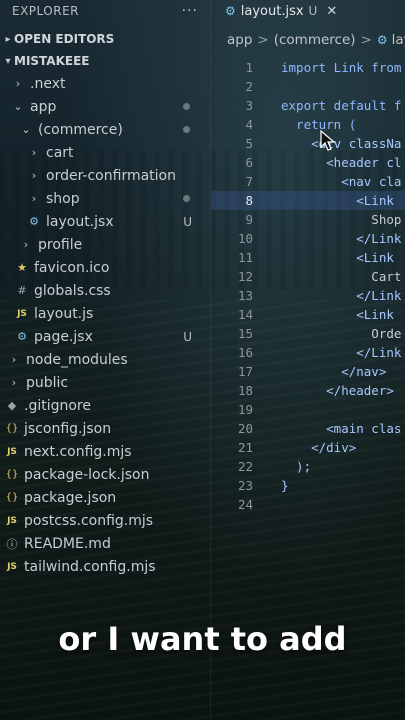 The image size is (405, 720). Describe the element at coordinates (105, 244) in the screenshot. I see `tree-item-profile: › profile` at that location.